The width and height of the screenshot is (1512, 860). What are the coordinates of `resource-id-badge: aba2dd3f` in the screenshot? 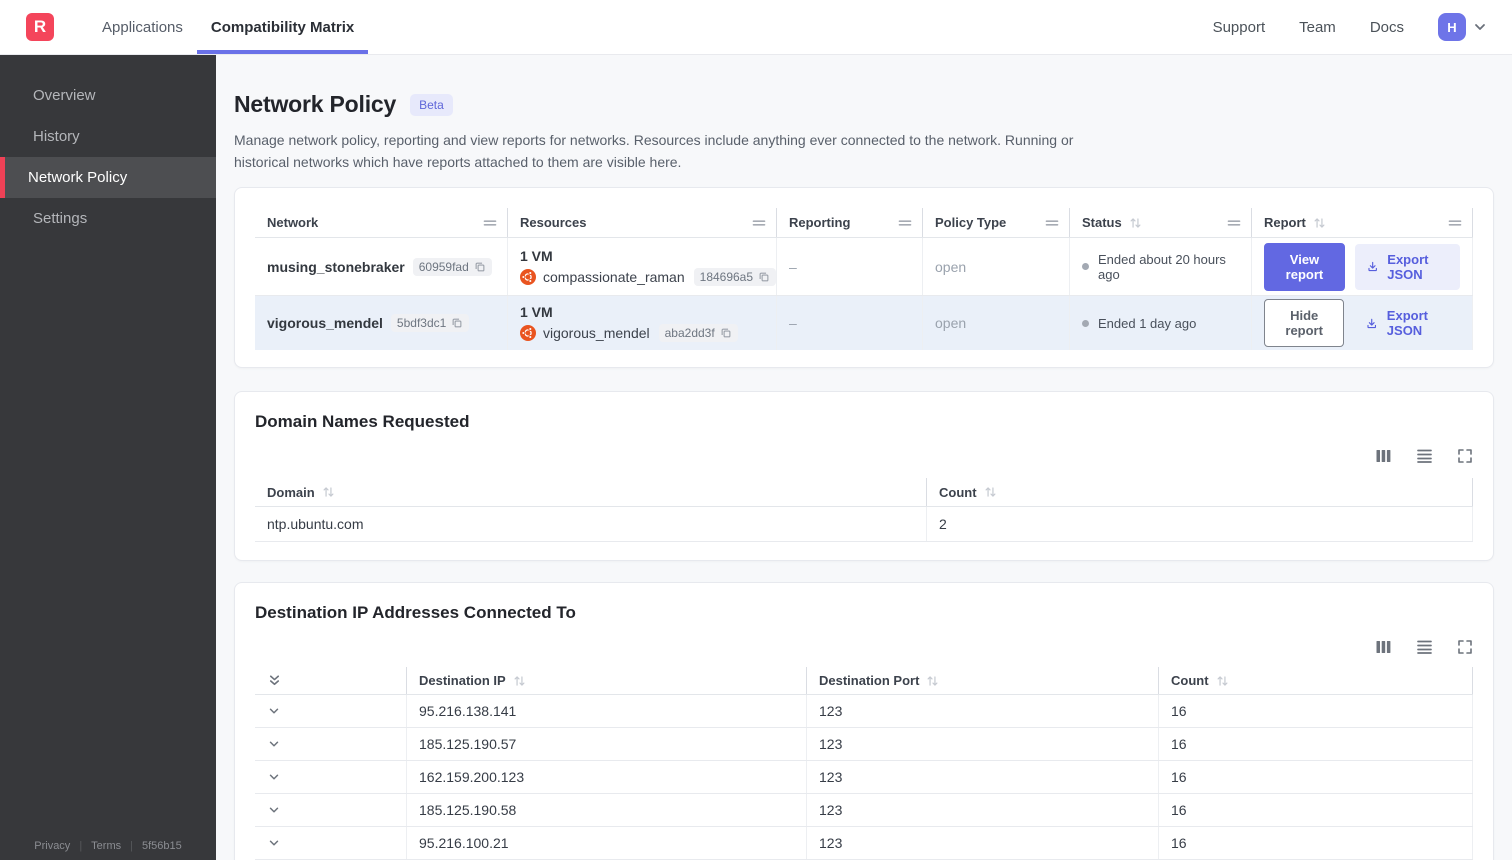 It's located at (698, 333).